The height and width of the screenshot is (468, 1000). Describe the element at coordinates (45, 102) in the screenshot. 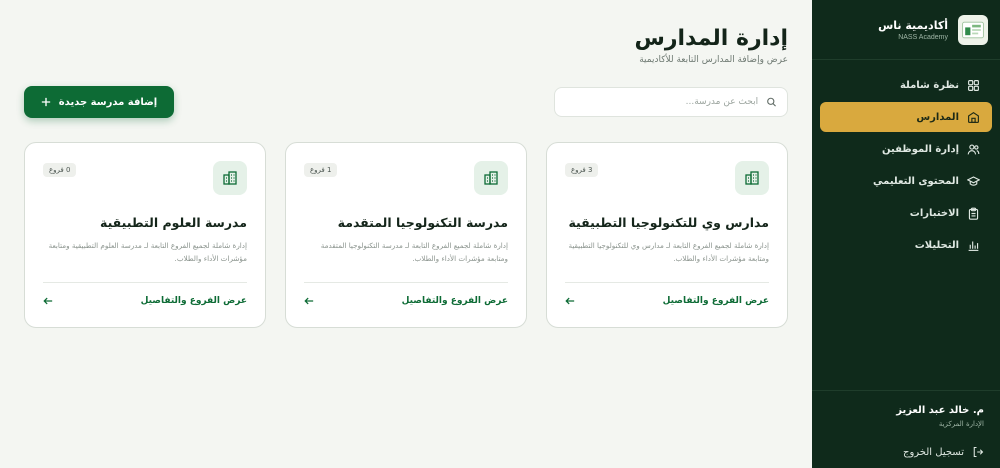

I see `plus-icon` at that location.